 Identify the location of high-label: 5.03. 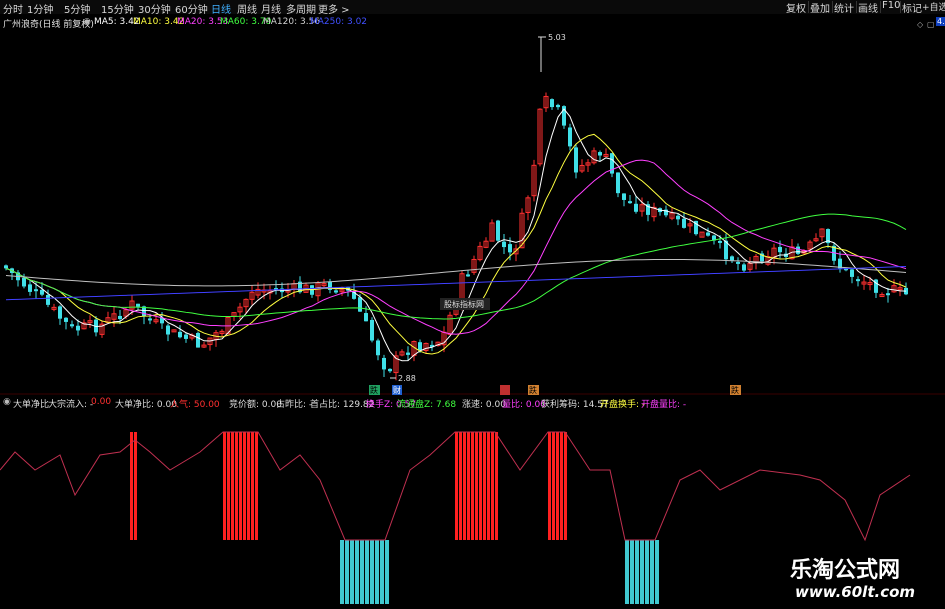
(557, 37).